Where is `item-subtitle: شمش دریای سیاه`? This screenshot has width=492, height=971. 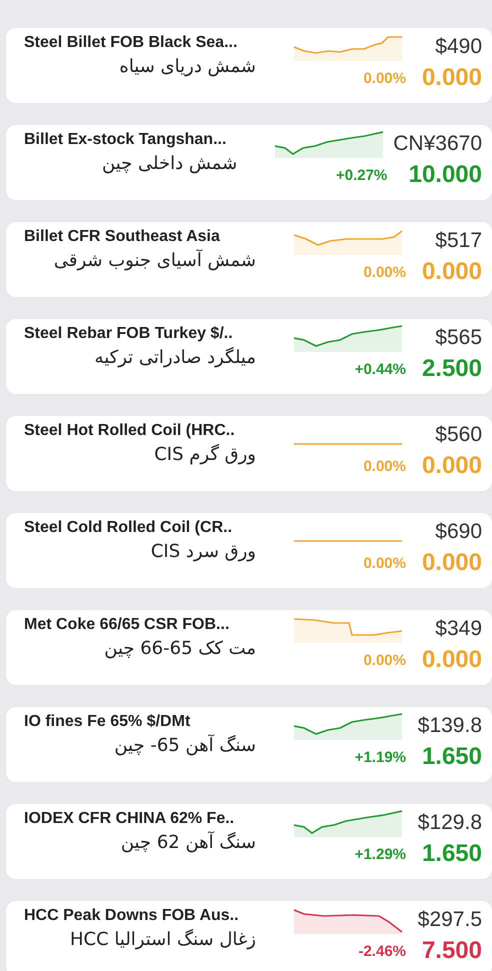
item-subtitle: شمش دریای سیاه is located at coordinates (187, 66).